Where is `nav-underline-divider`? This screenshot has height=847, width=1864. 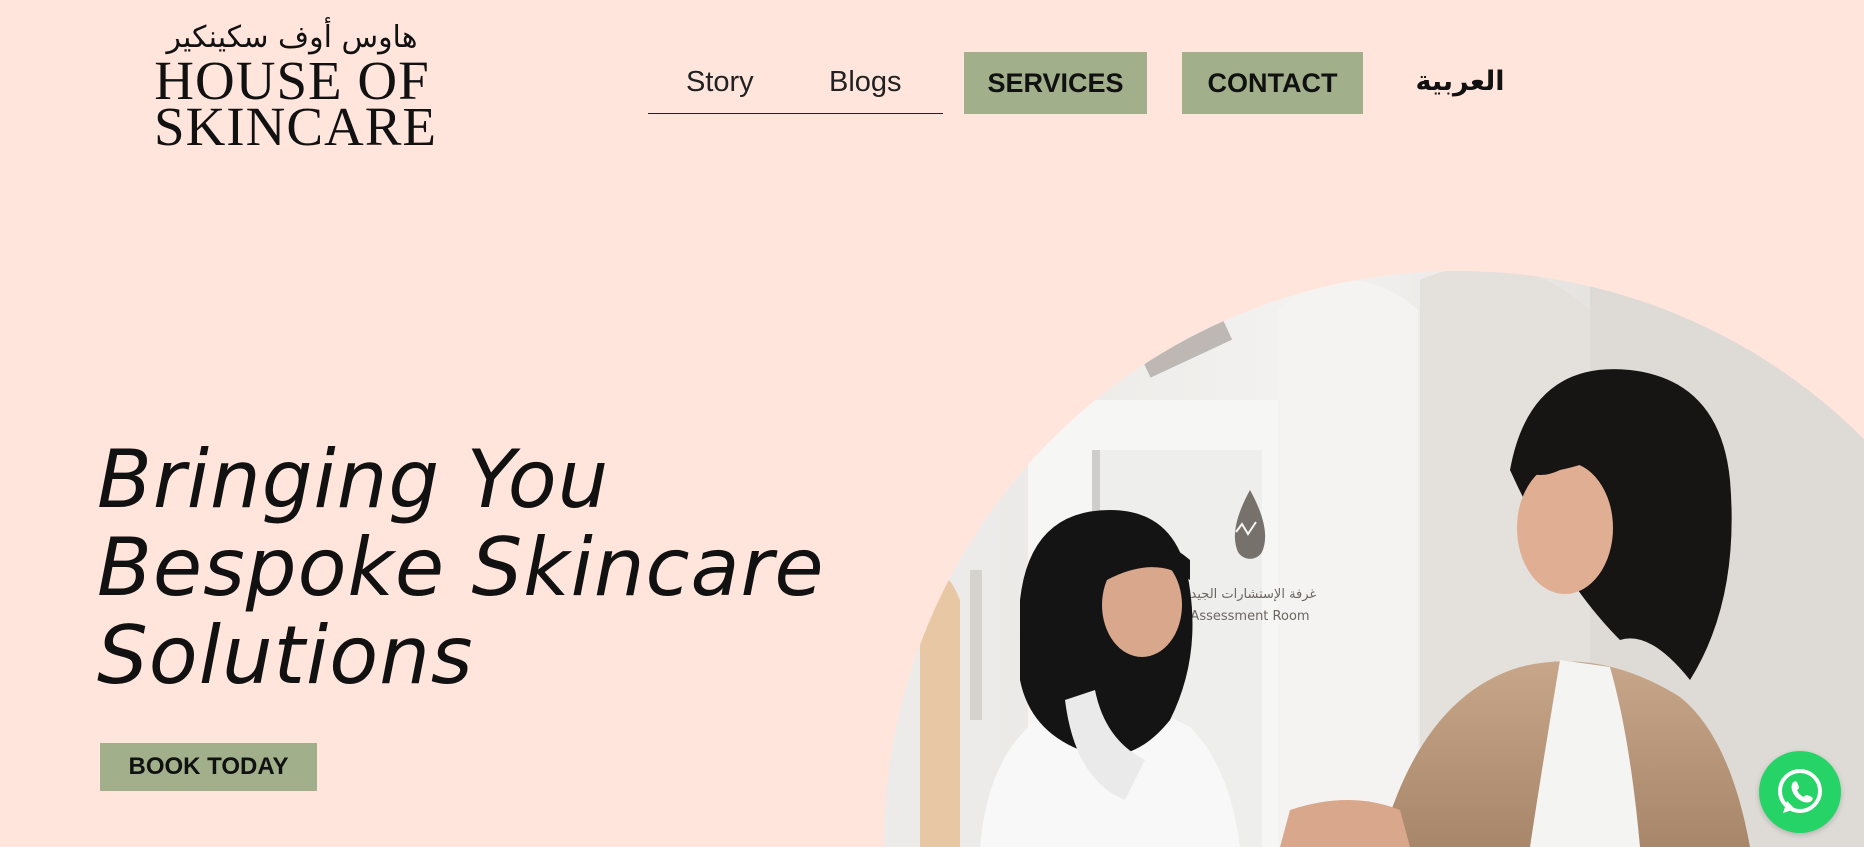
nav-underline-divider is located at coordinates (795, 113).